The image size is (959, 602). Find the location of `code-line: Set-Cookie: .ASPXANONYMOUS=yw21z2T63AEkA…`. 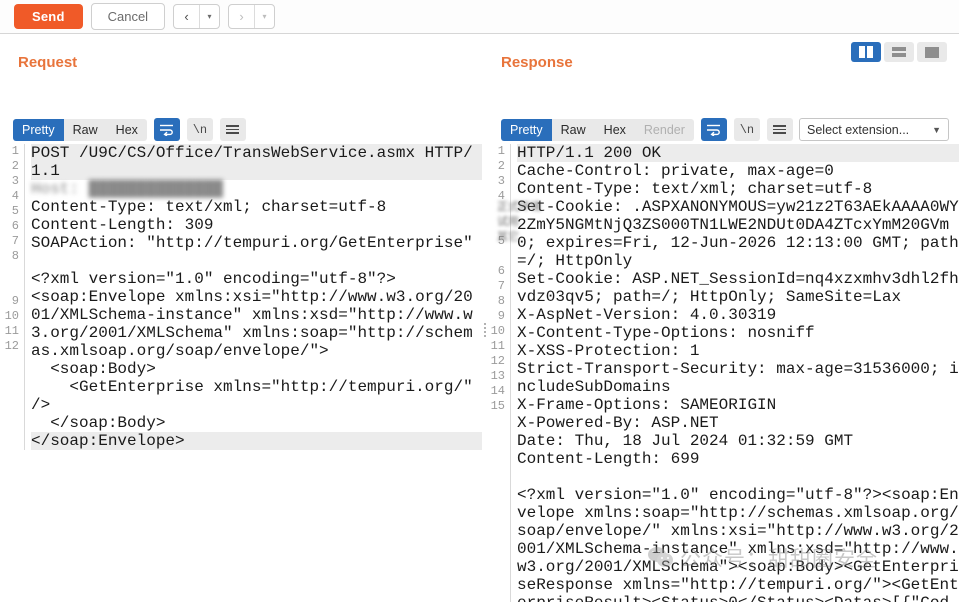

code-line: Set-Cookie: .ASPXANONYMOUS=yw21z2T63AEkA… is located at coordinates (738, 234).